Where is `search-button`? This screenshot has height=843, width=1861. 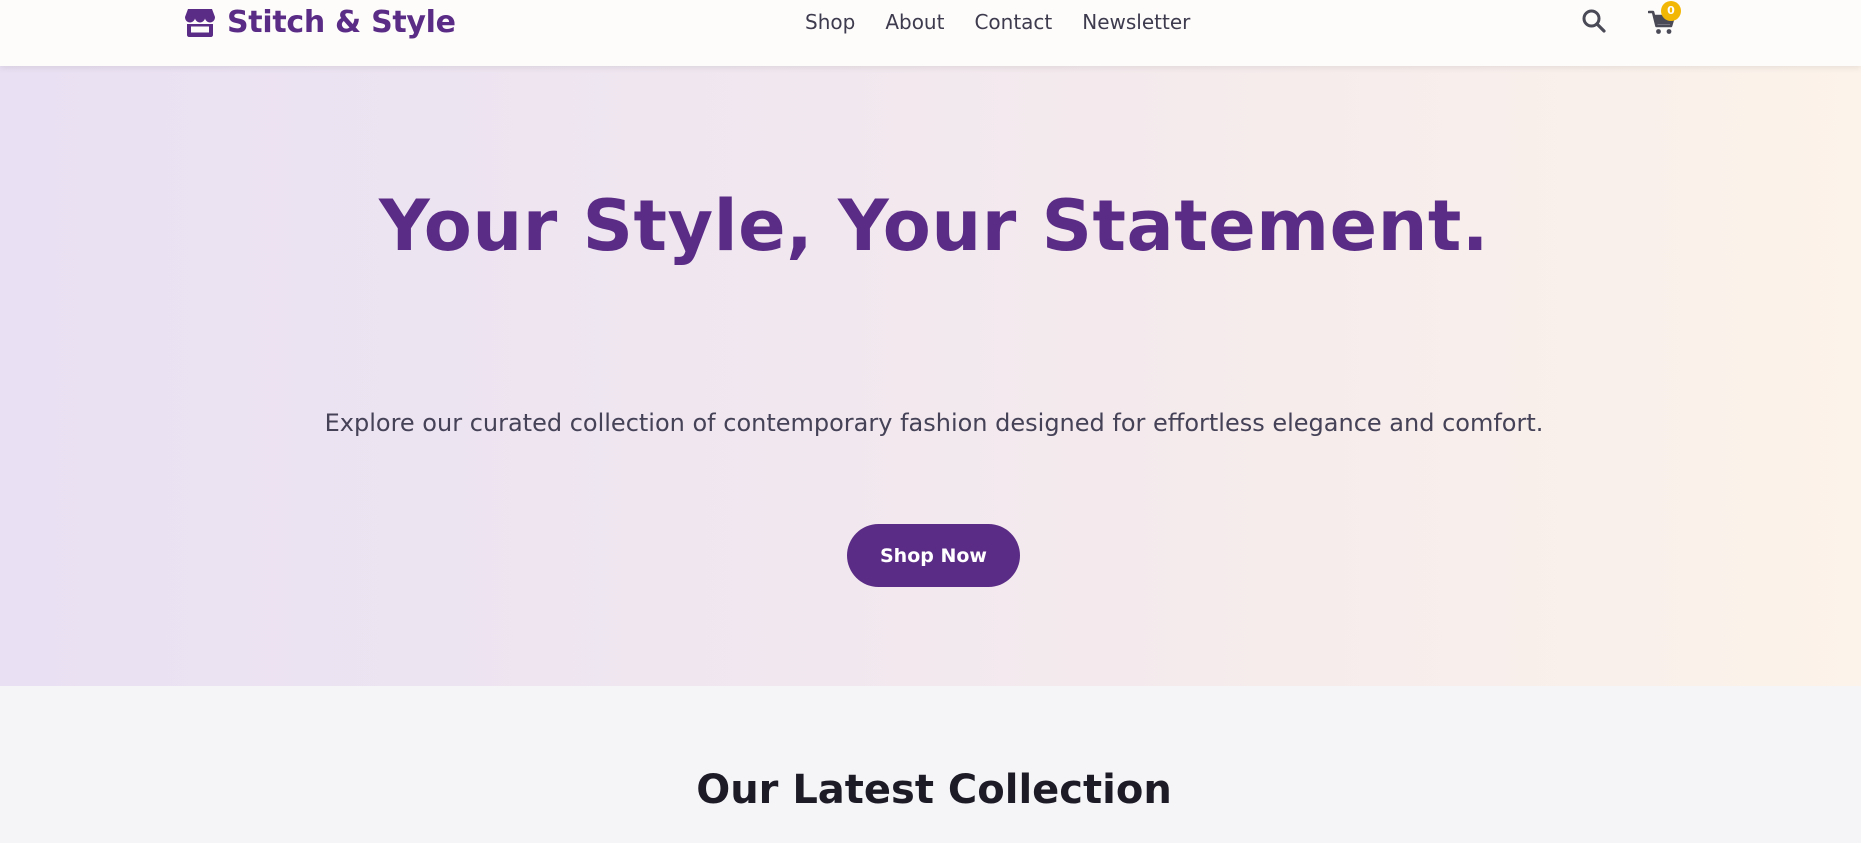
search-button is located at coordinates (1594, 21).